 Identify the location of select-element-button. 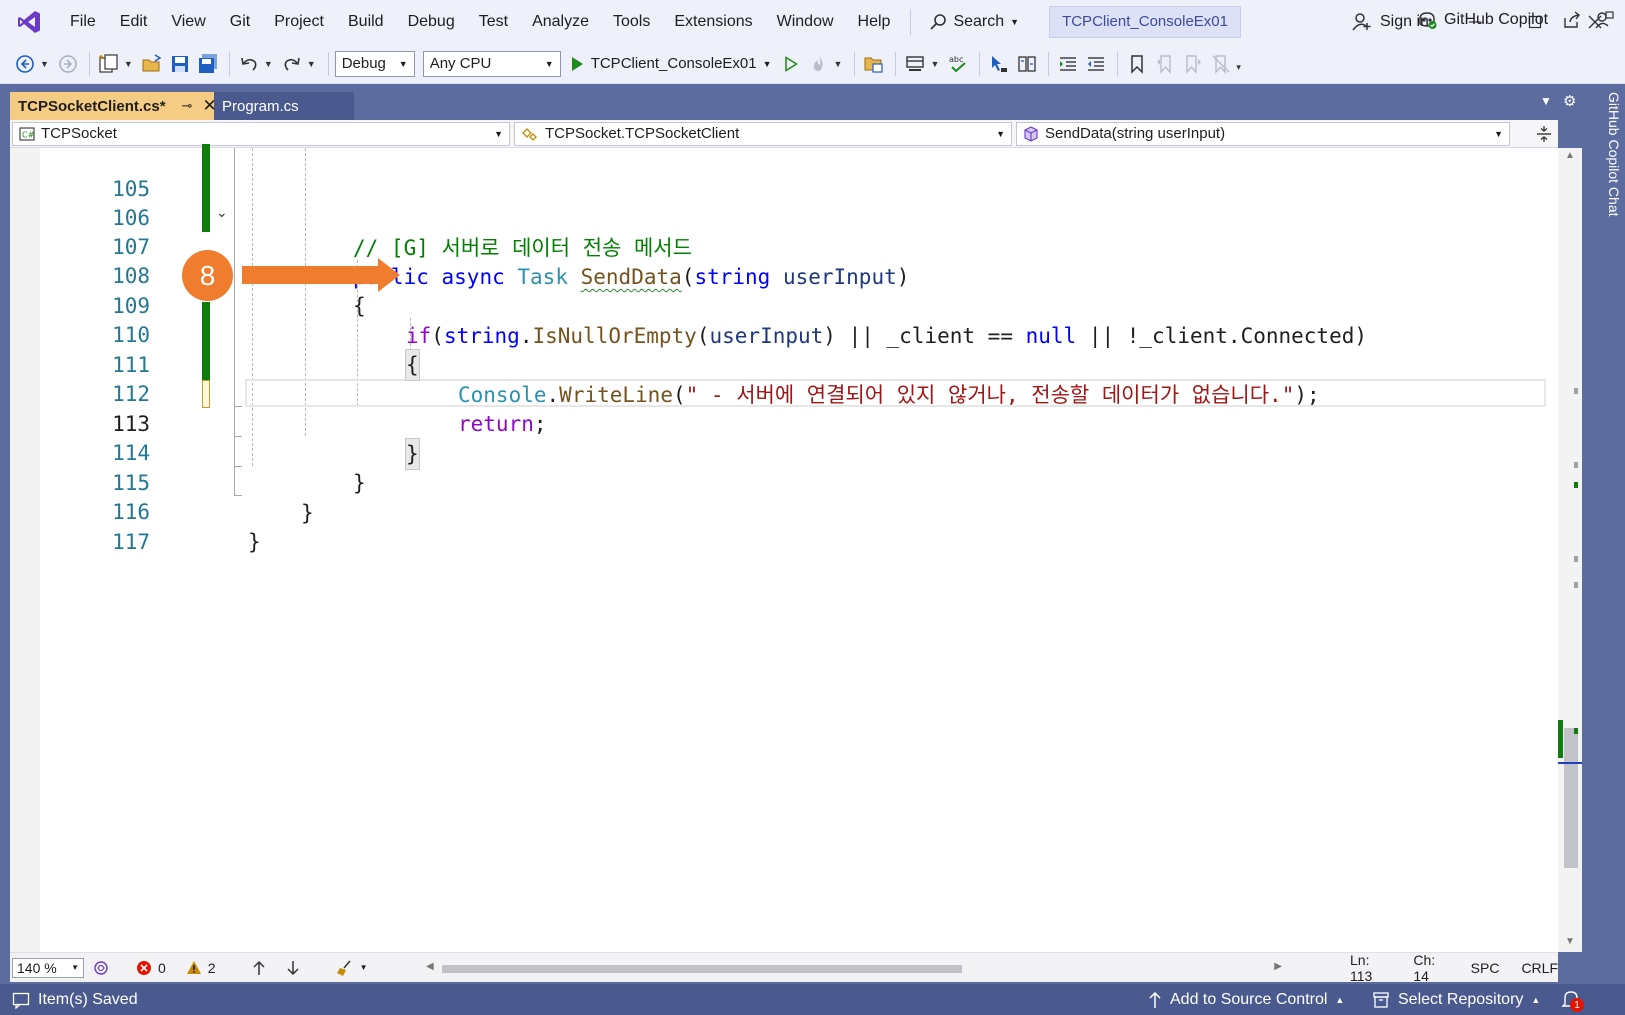
(999, 64).